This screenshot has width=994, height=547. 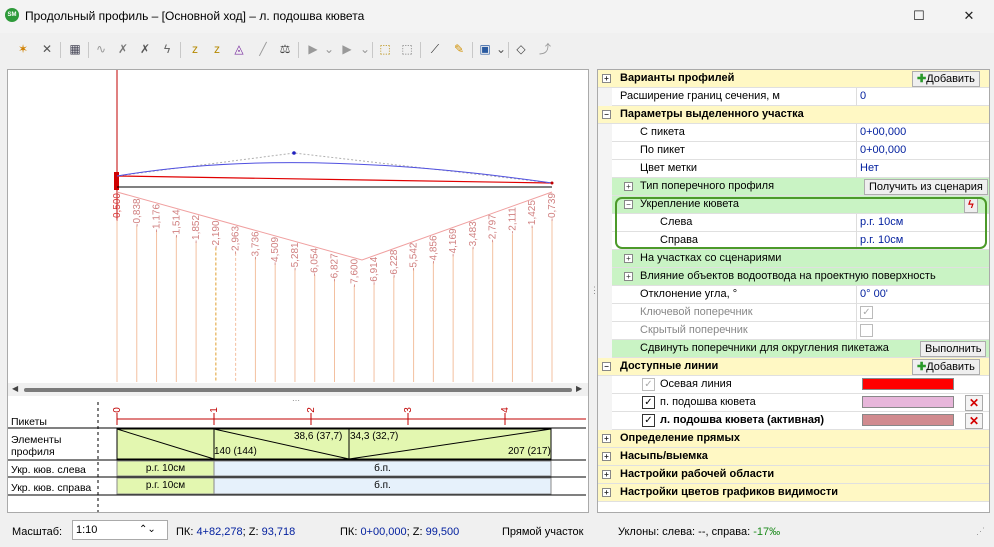 What do you see at coordinates (532, 214) in the screenshot?
I see `picket-label: -1,425` at bounding box center [532, 214].